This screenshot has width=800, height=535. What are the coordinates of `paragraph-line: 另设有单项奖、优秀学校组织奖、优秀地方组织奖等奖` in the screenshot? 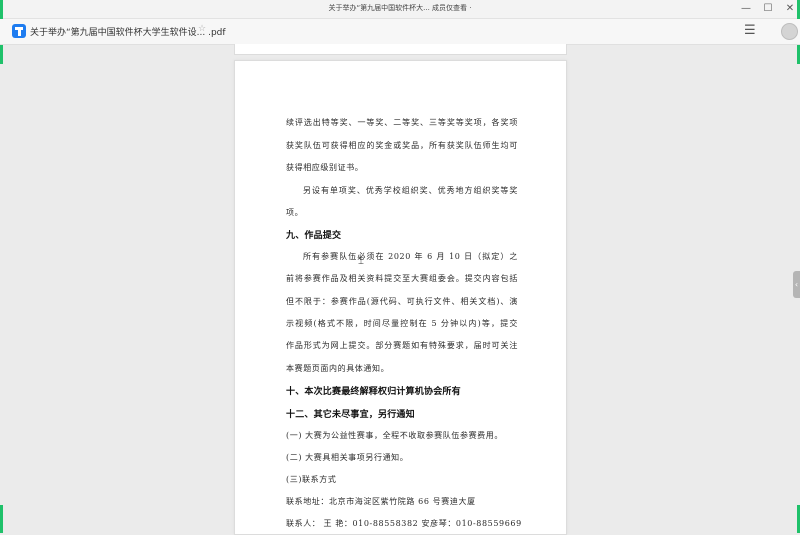 It's located at (410, 190).